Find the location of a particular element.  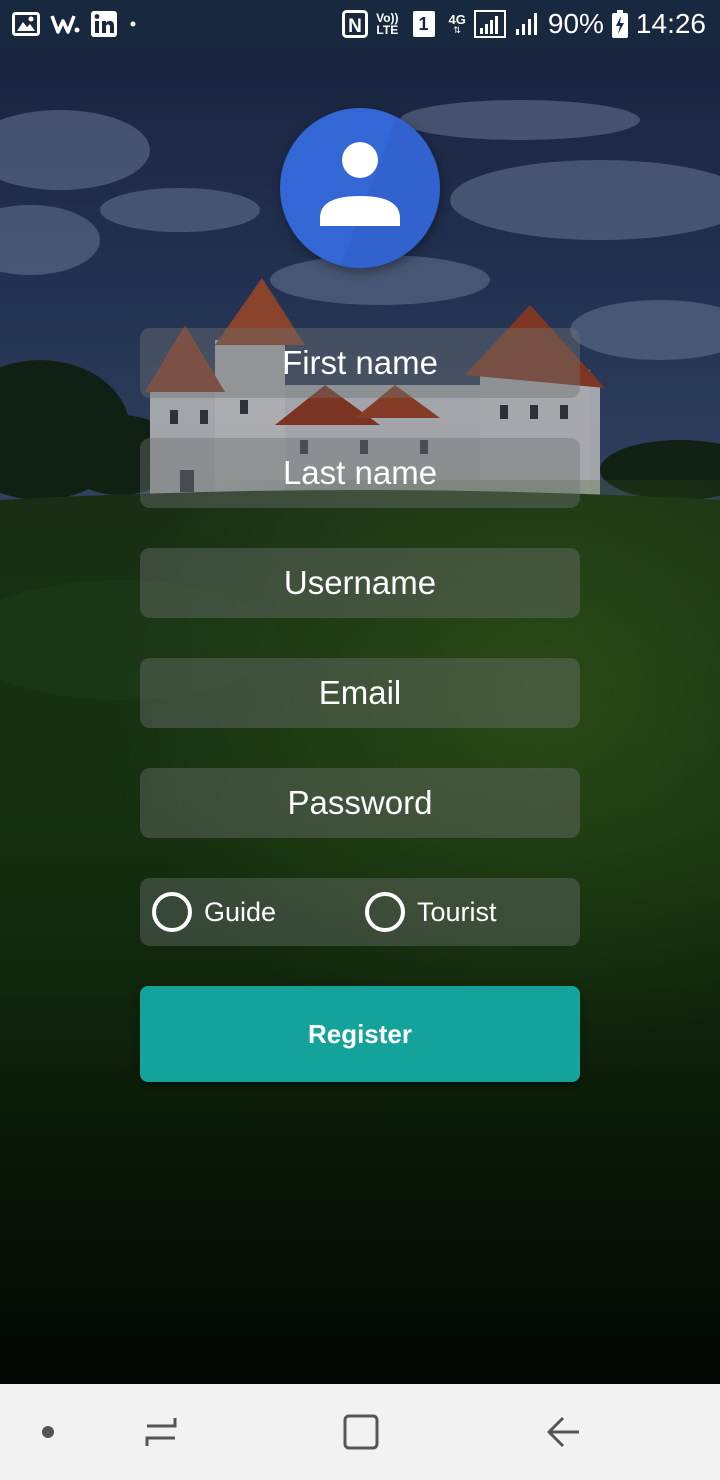

radio-circle-tourist is located at coordinates (385, 912).